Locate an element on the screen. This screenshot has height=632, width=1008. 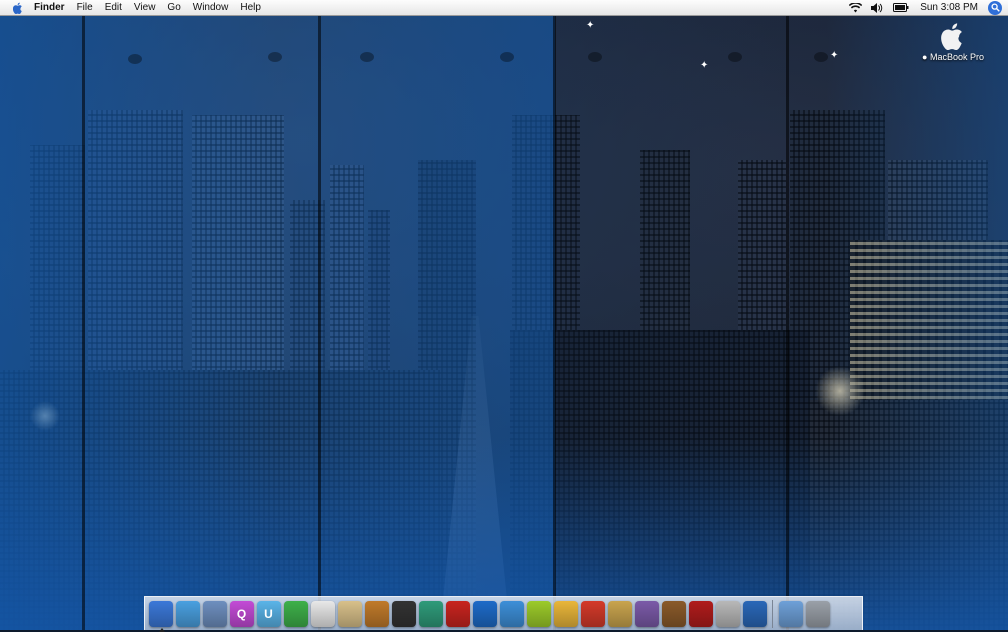
horse-icon is located at coordinates (673, 613).